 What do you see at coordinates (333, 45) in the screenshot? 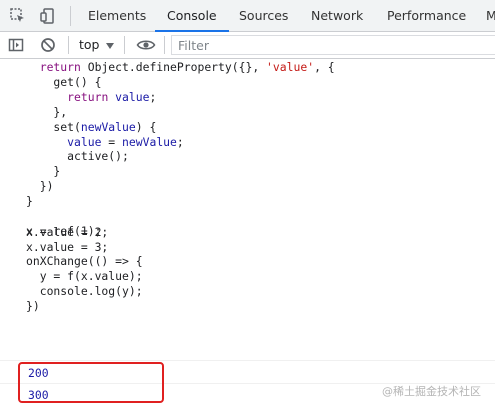
I see `filter-input` at bounding box center [333, 45].